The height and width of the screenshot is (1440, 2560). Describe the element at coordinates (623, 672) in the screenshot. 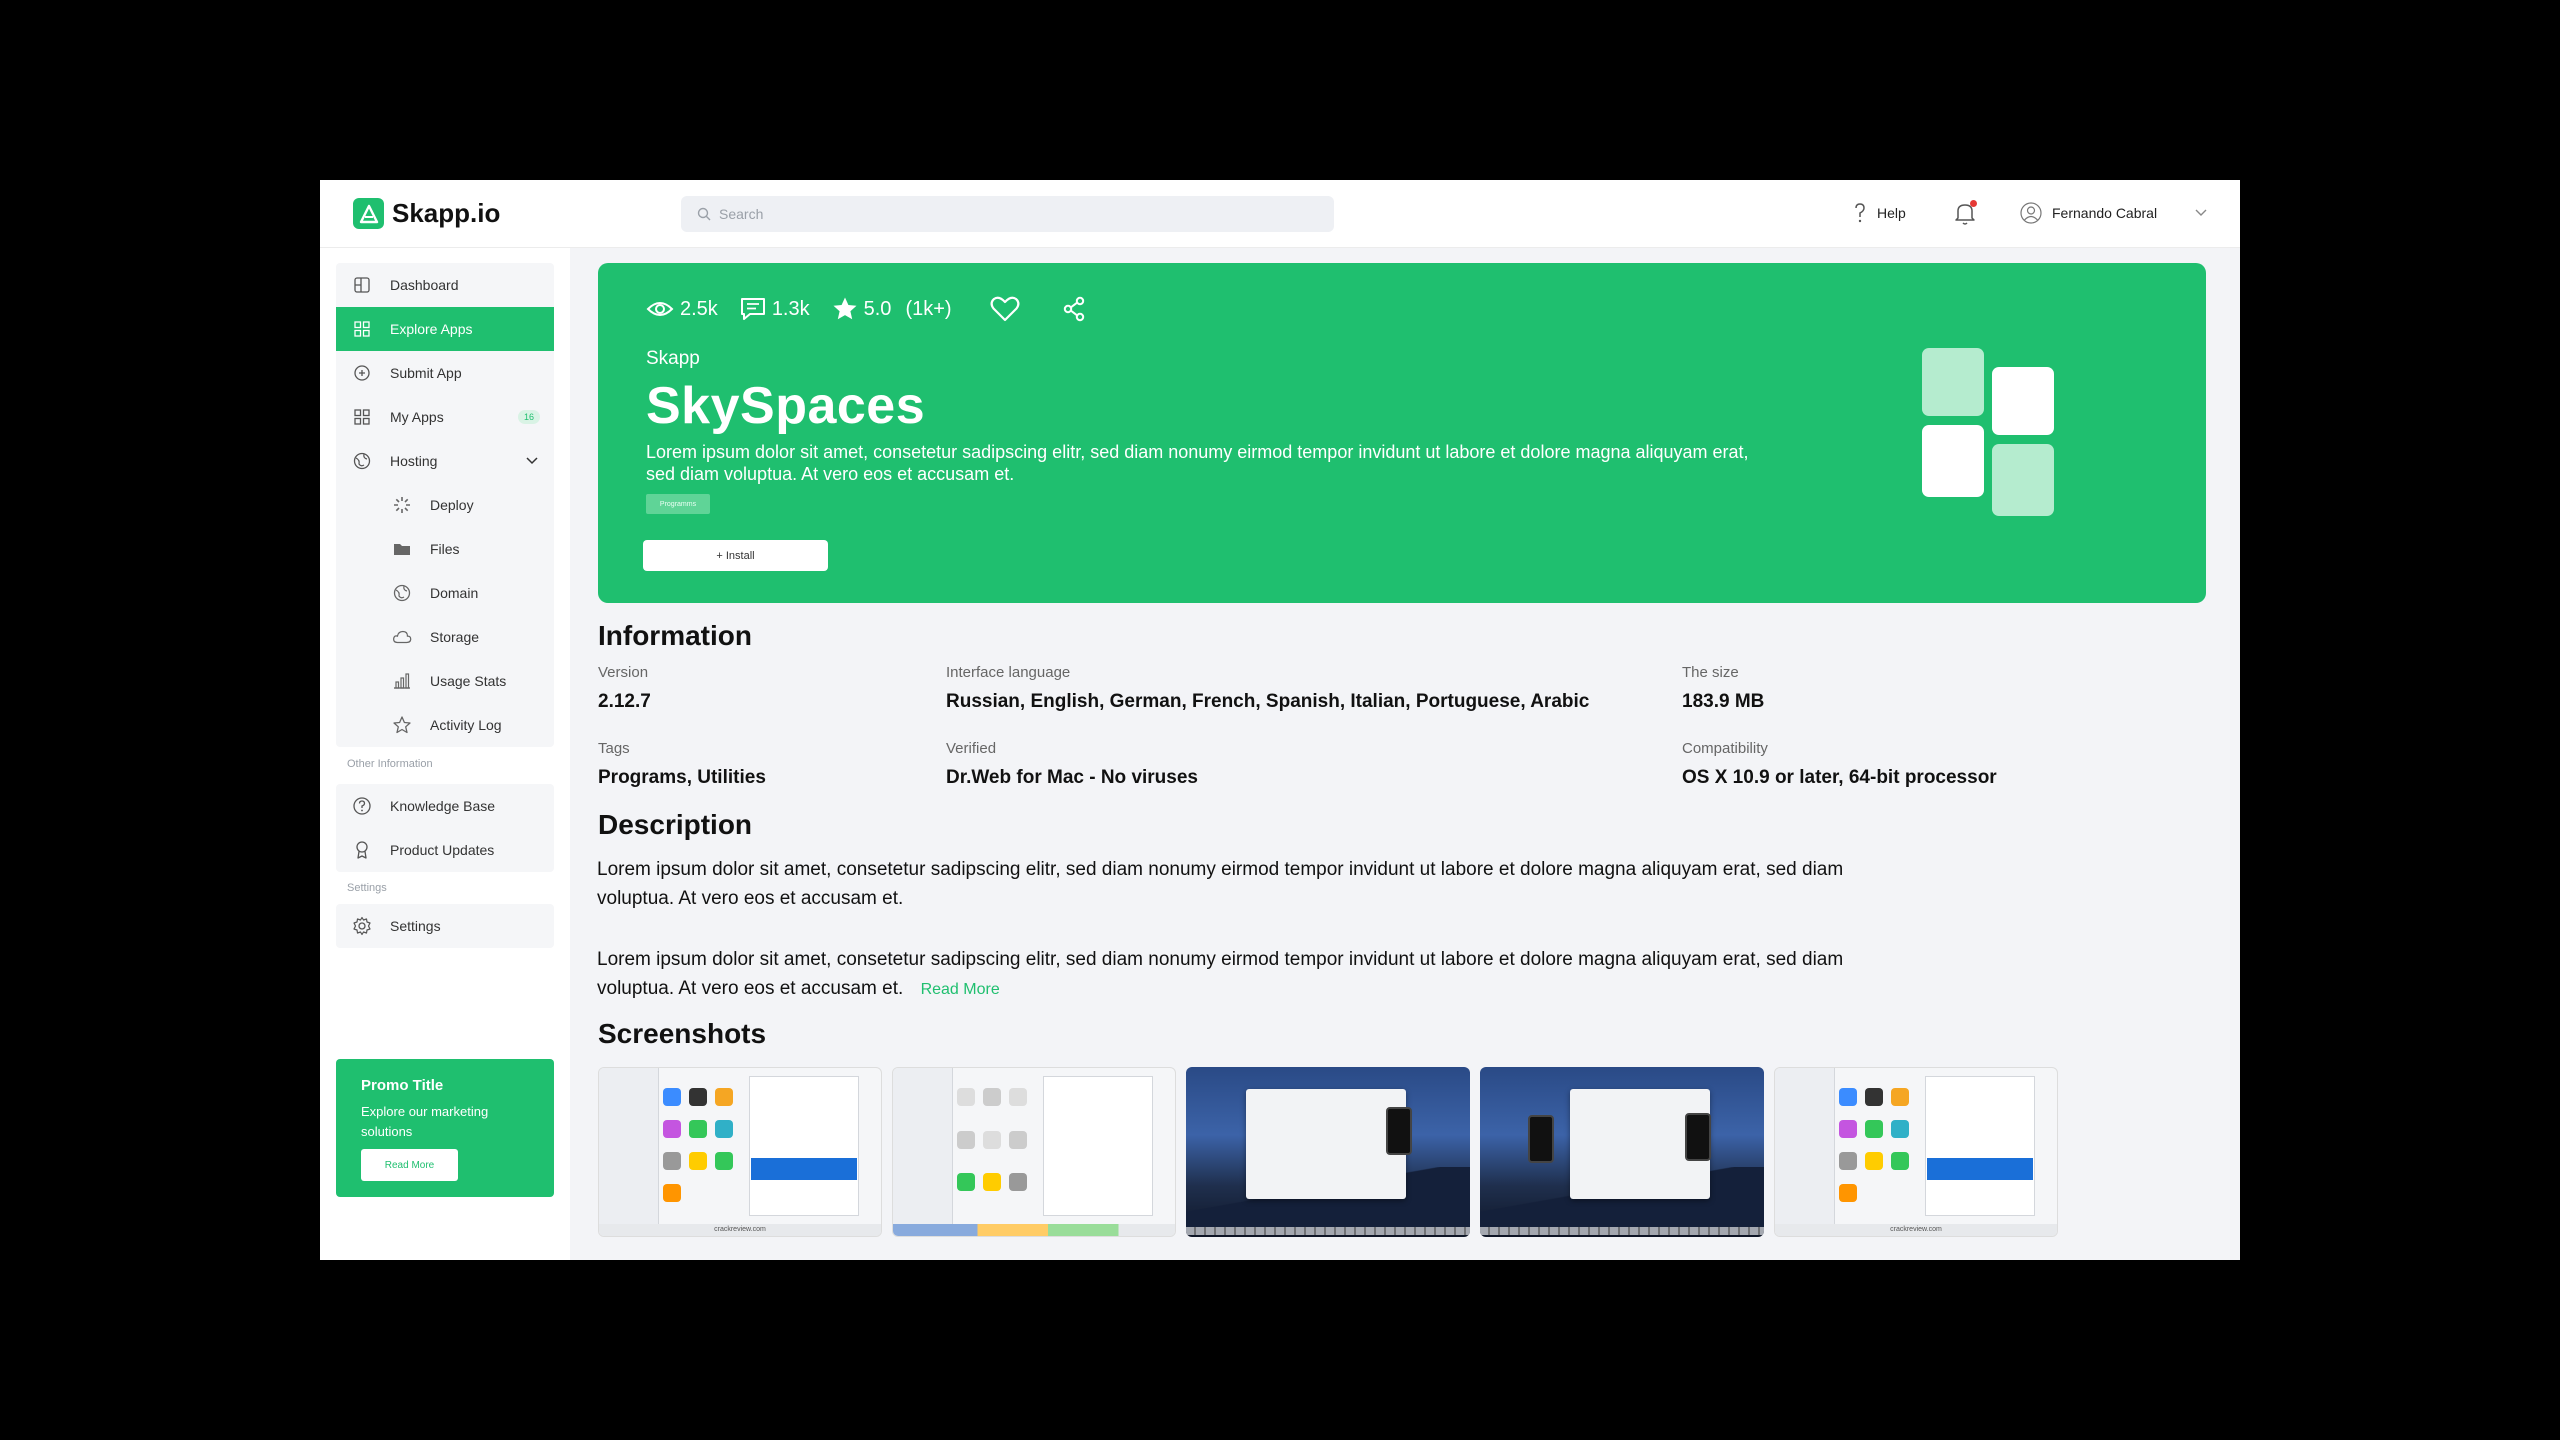

I see `version-label: Version` at that location.